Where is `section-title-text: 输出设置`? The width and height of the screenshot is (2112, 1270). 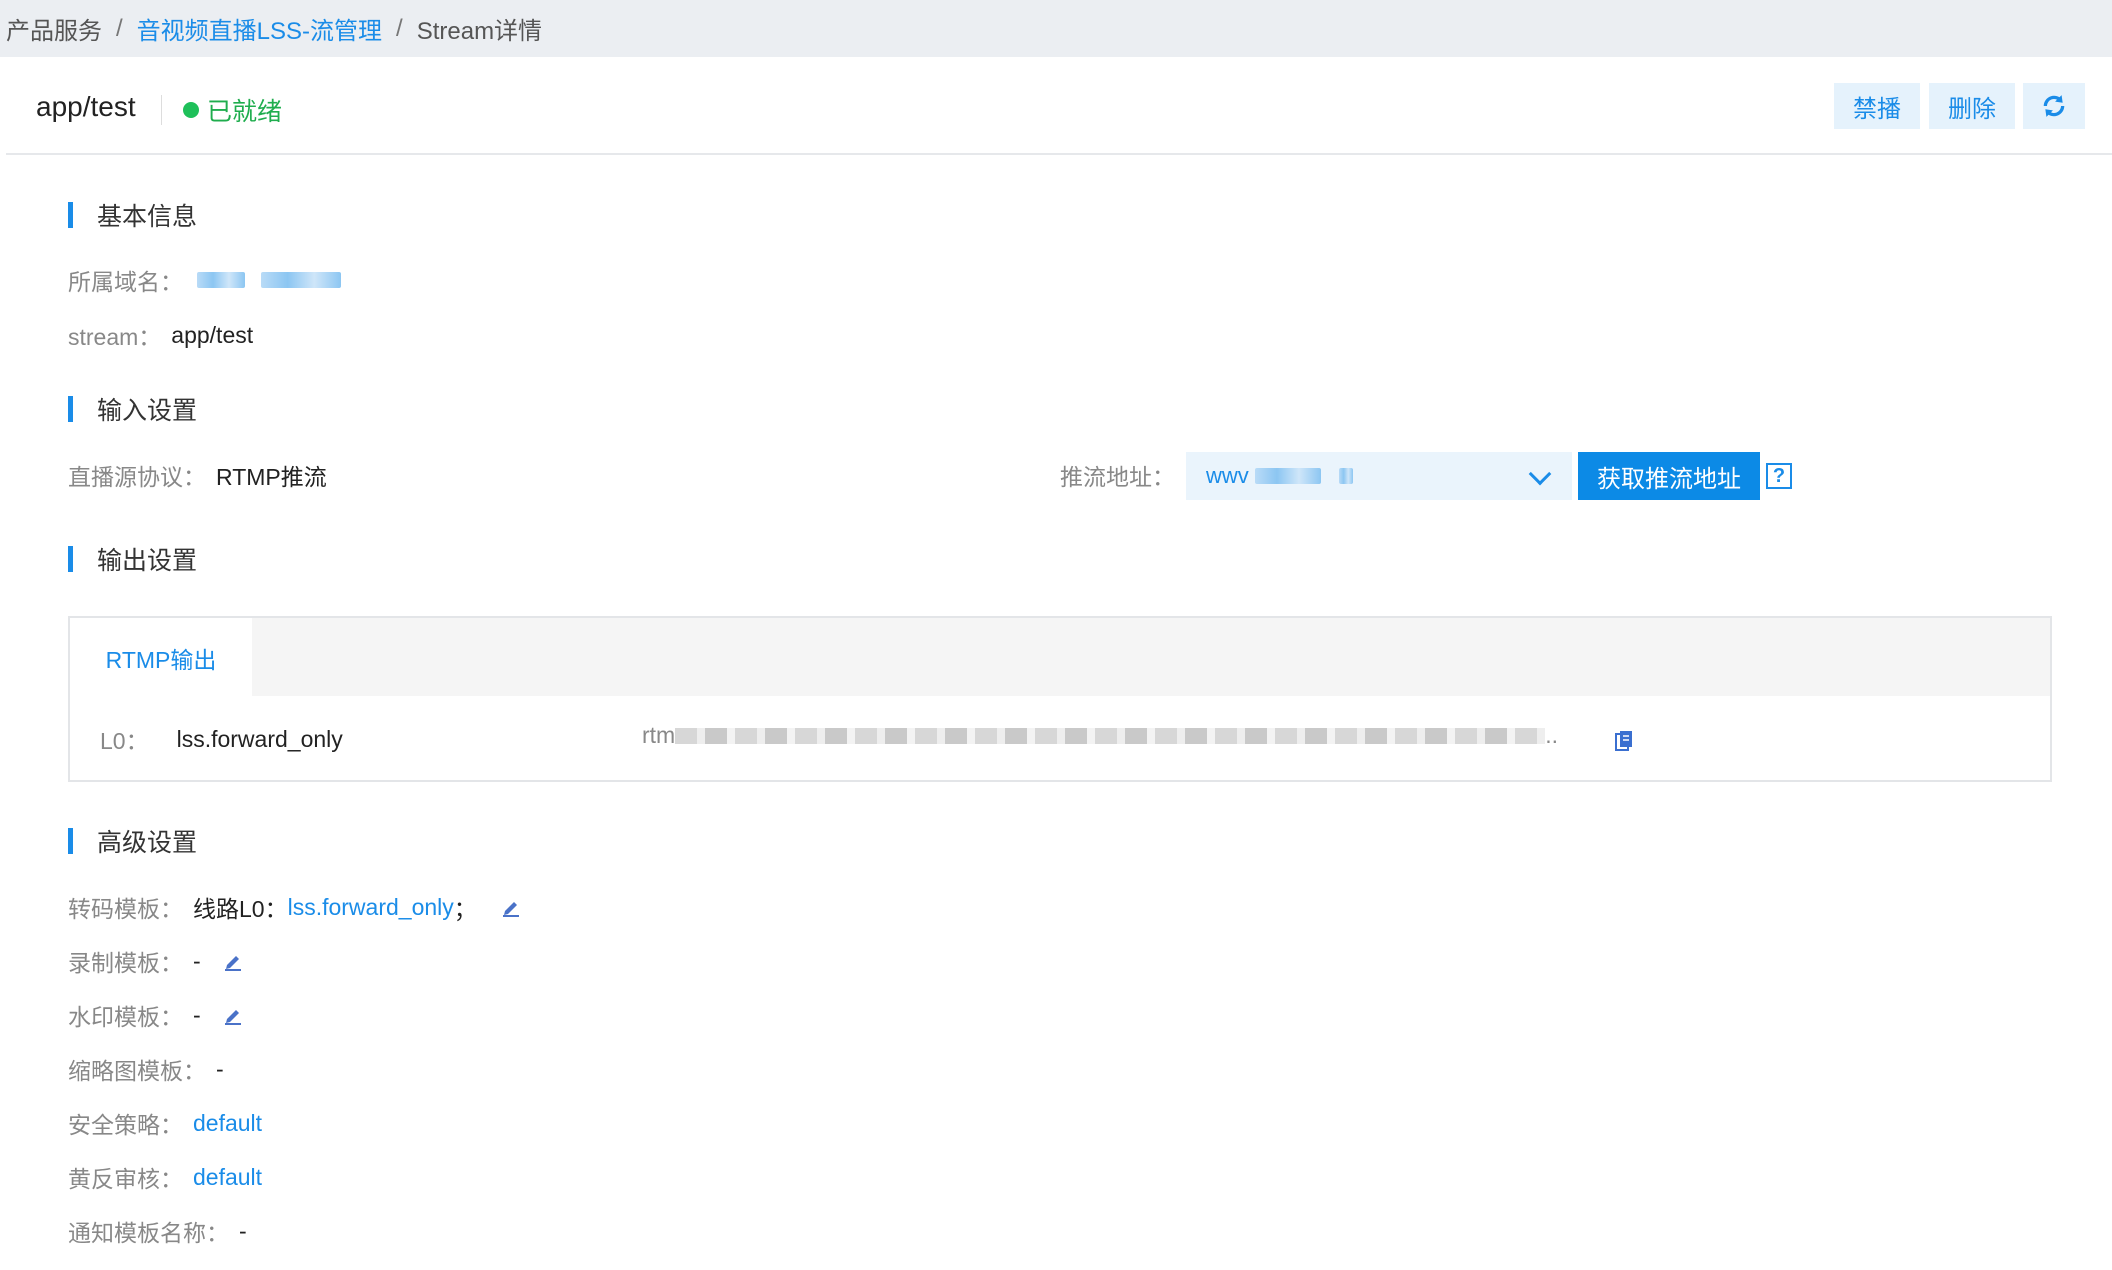
section-title-text: 输出设置 is located at coordinates (147, 561).